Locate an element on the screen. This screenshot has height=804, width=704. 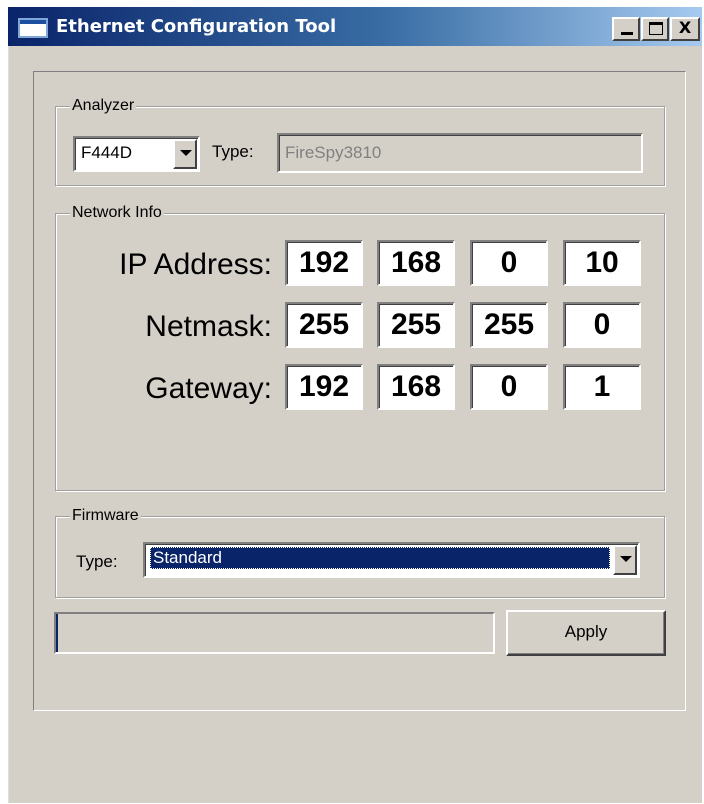
close-button: X is located at coordinates (685, 29).